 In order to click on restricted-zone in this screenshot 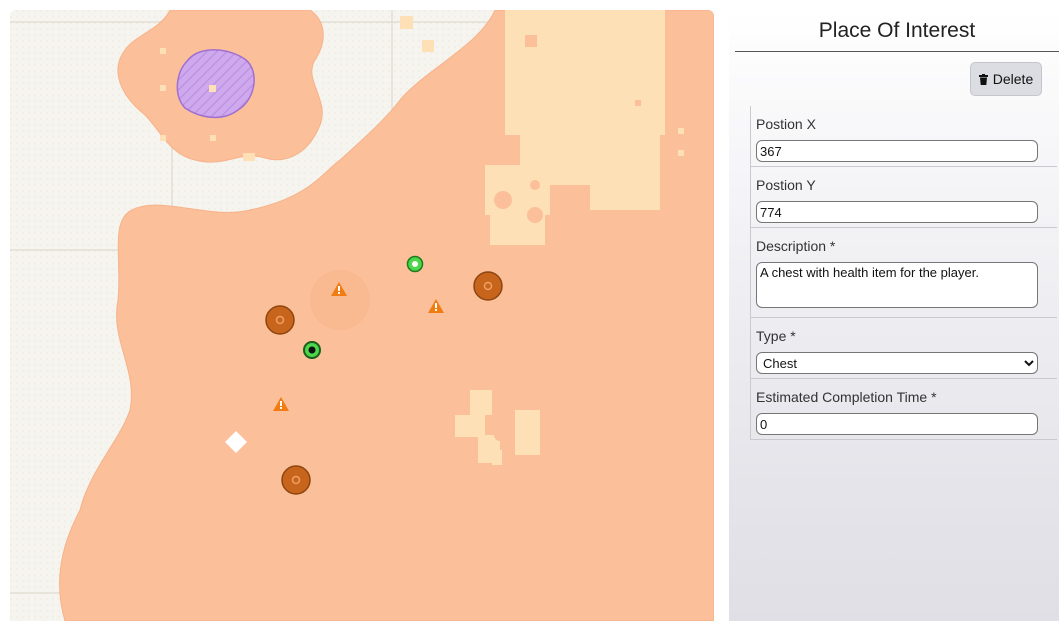, I will do `click(215, 84)`.